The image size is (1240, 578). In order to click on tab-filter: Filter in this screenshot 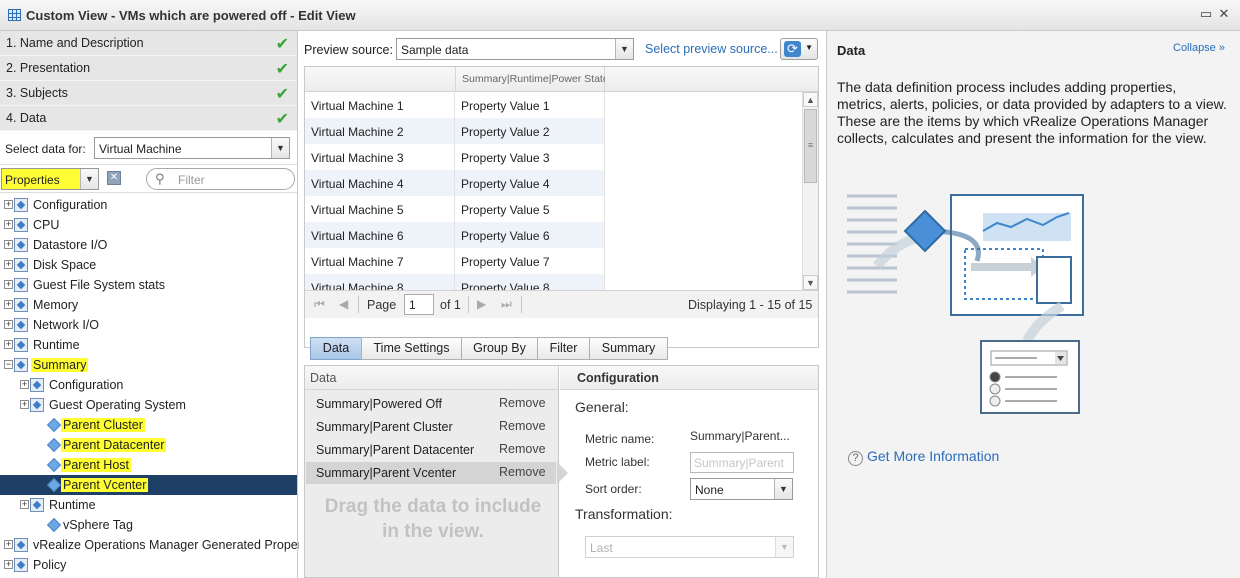, I will do `click(563, 348)`.